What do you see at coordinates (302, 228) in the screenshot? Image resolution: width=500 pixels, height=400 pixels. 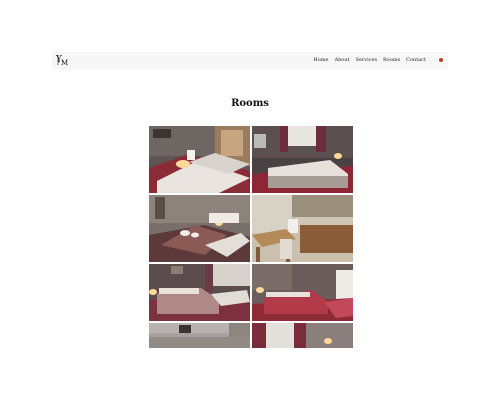 I see `room-photo-kitchenette` at bounding box center [302, 228].